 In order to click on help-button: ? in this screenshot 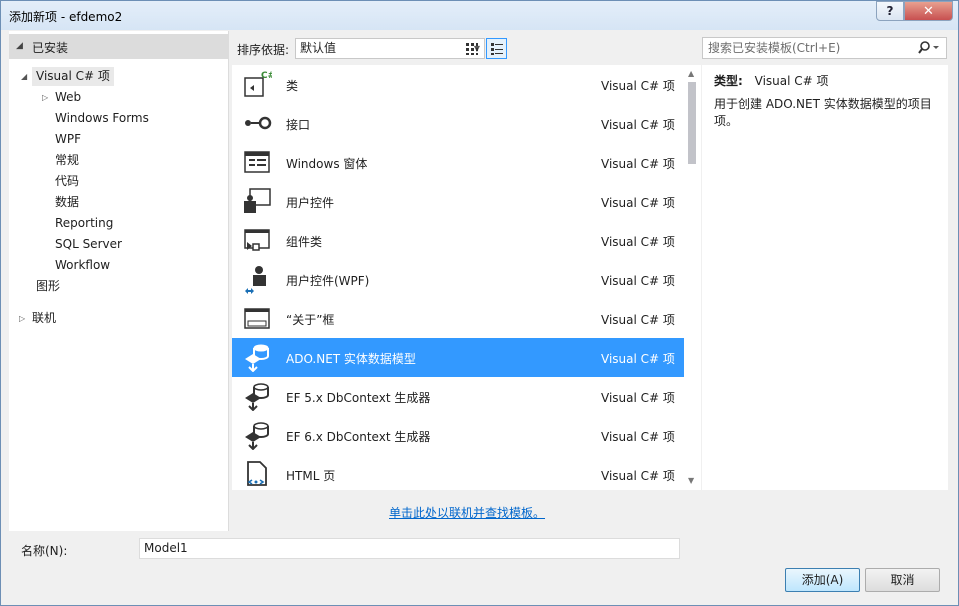, I will do `click(890, 11)`.